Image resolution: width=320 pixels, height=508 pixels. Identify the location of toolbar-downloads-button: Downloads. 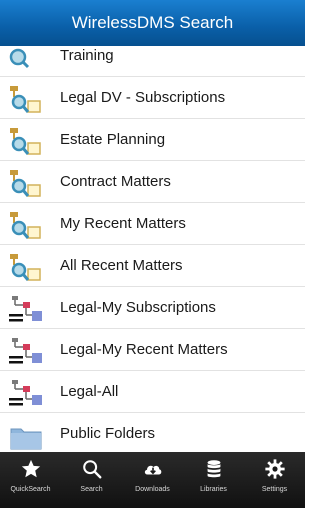
(152, 480).